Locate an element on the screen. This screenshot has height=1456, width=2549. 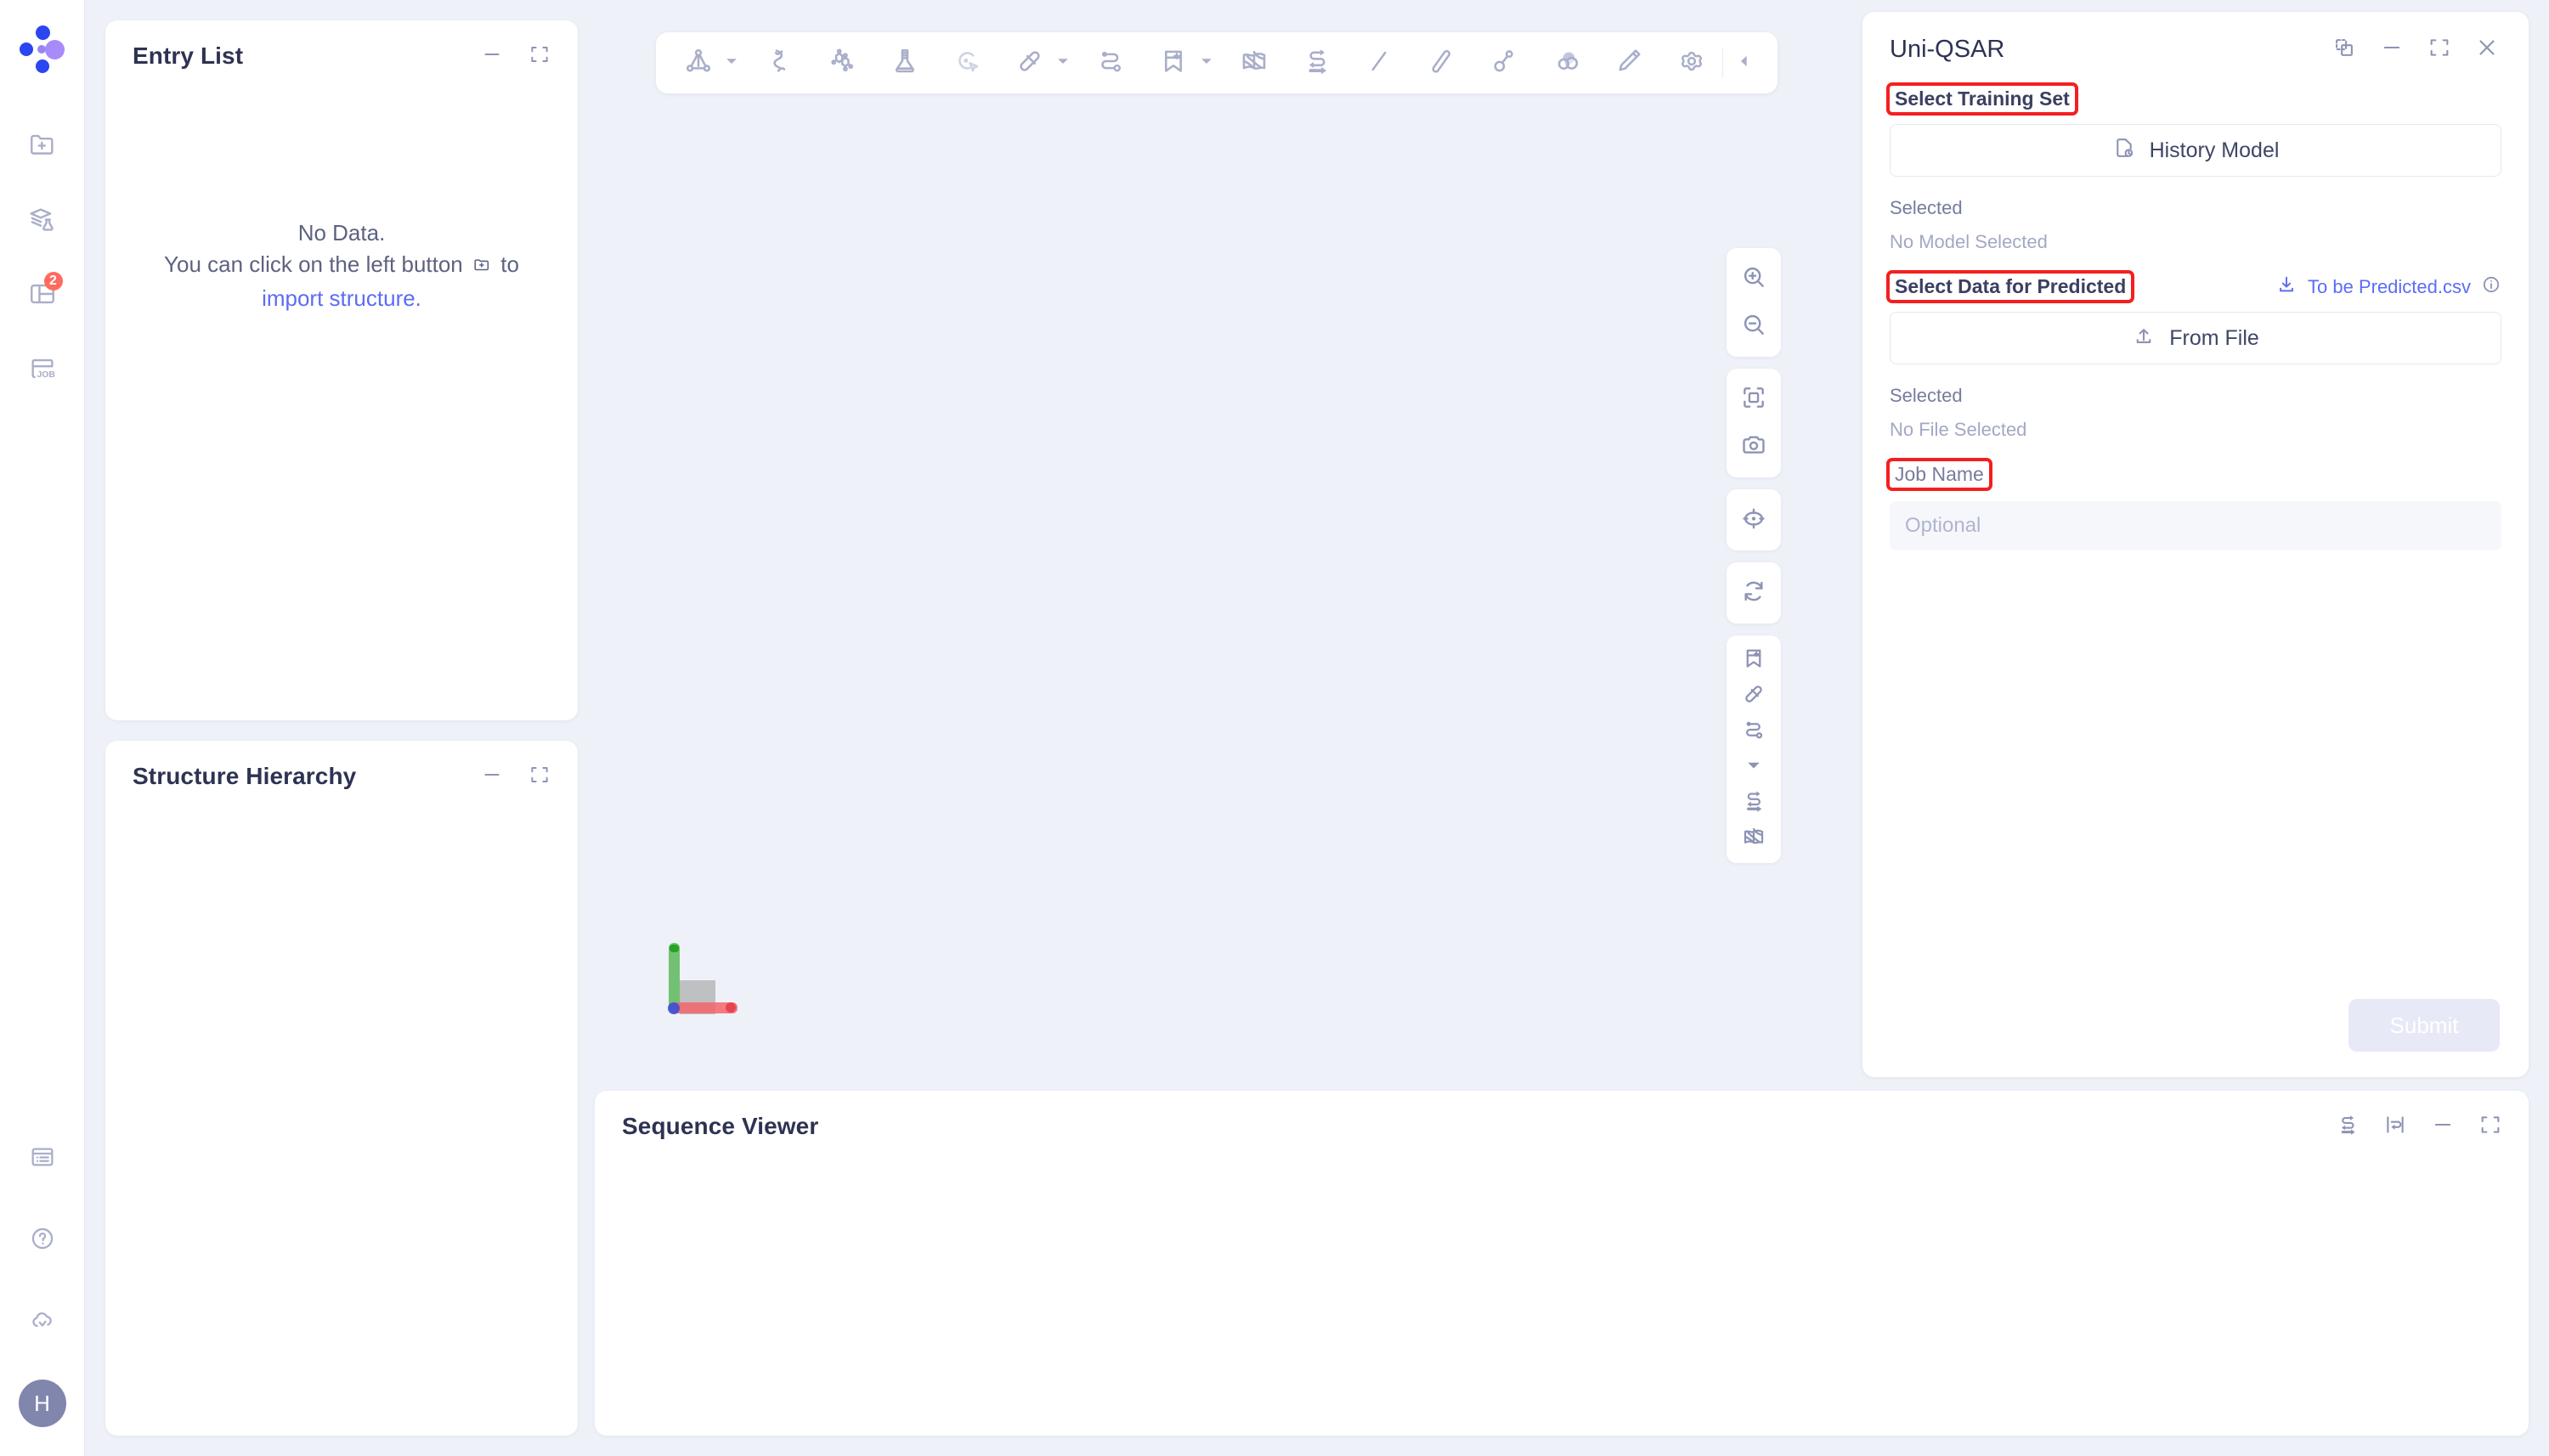
sidebar-item-projects: 2 is located at coordinates (43, 294).